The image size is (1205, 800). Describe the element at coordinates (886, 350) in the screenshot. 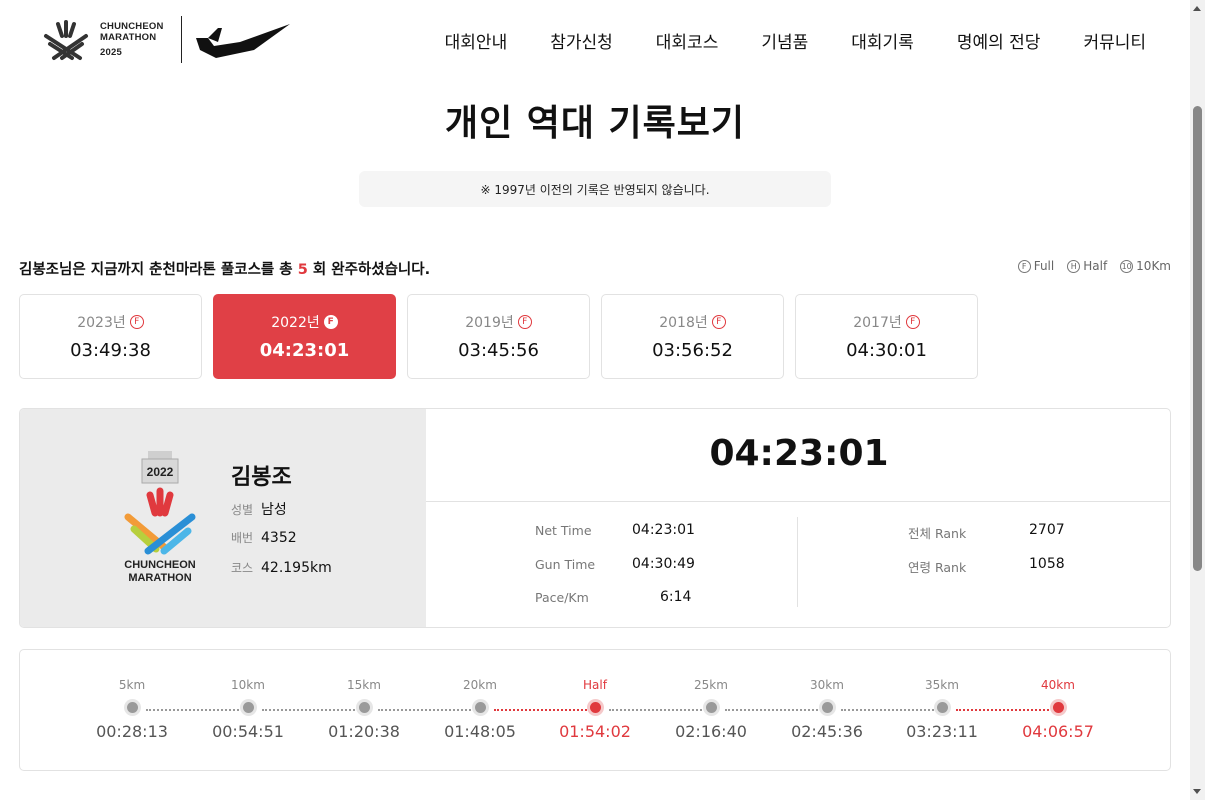

I see `record-time: 04:30:01` at that location.